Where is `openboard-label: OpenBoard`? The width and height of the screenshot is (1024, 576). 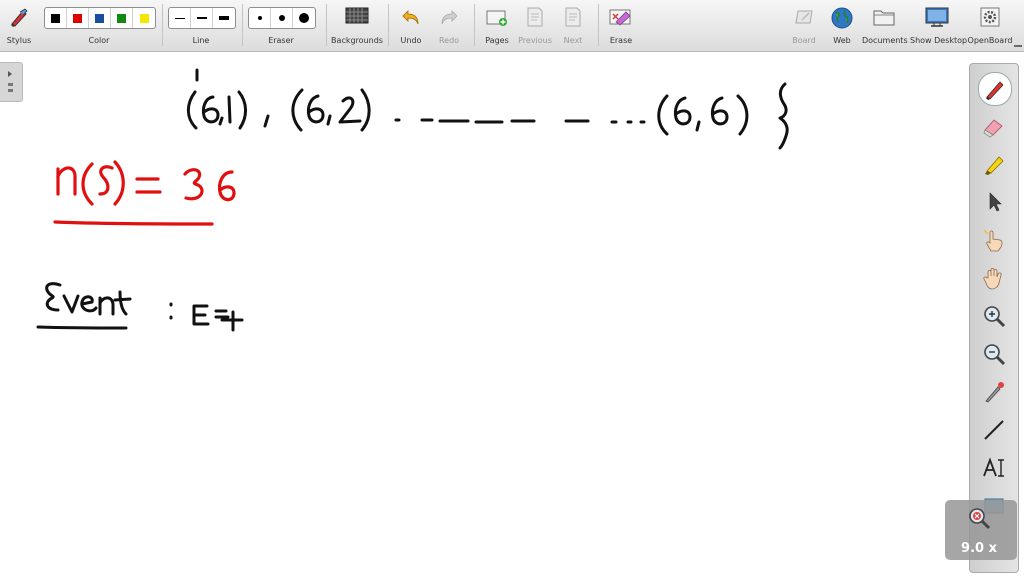
openboard-label: OpenBoard is located at coordinates (990, 40).